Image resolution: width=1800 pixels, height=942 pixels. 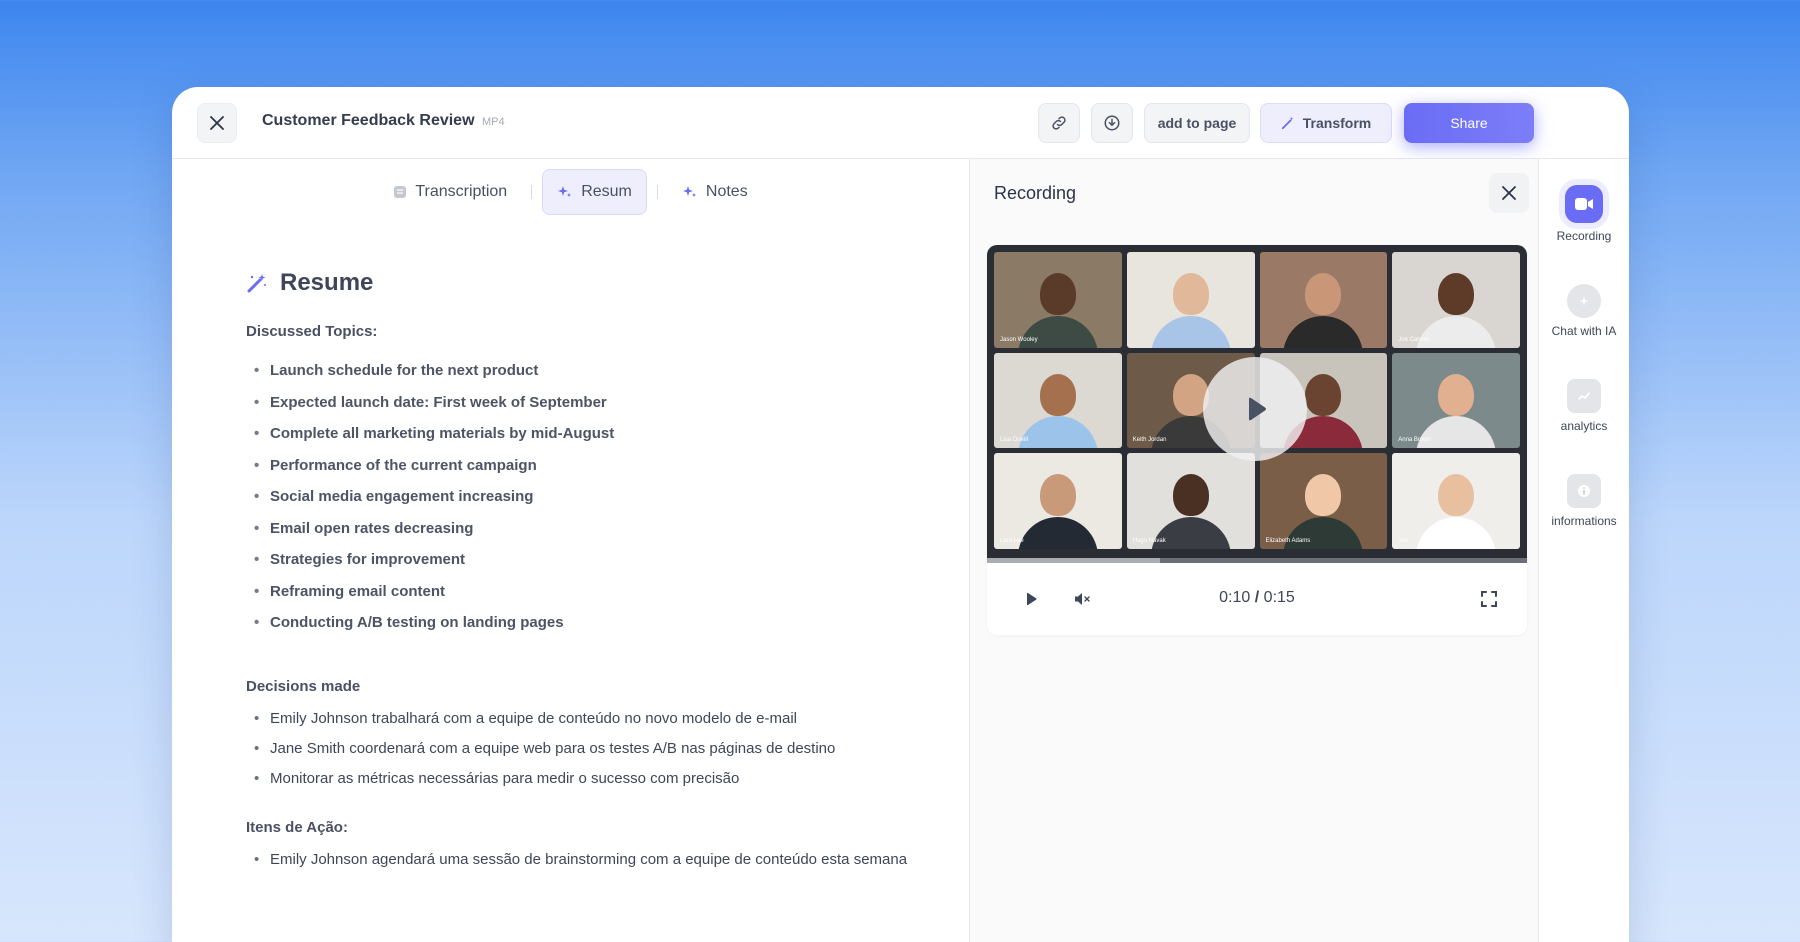 I want to click on rail-item-analytics: analytics, so click(x=1584, y=406).